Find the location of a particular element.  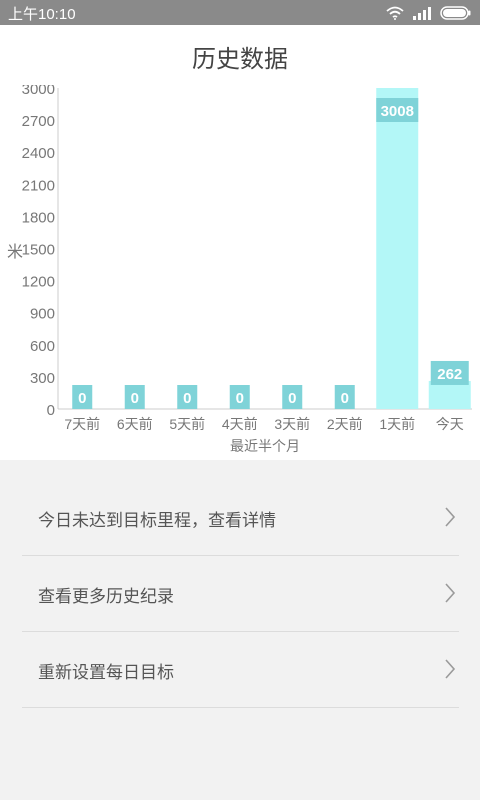

x-tick-label: 4天前 is located at coordinates (240, 424).